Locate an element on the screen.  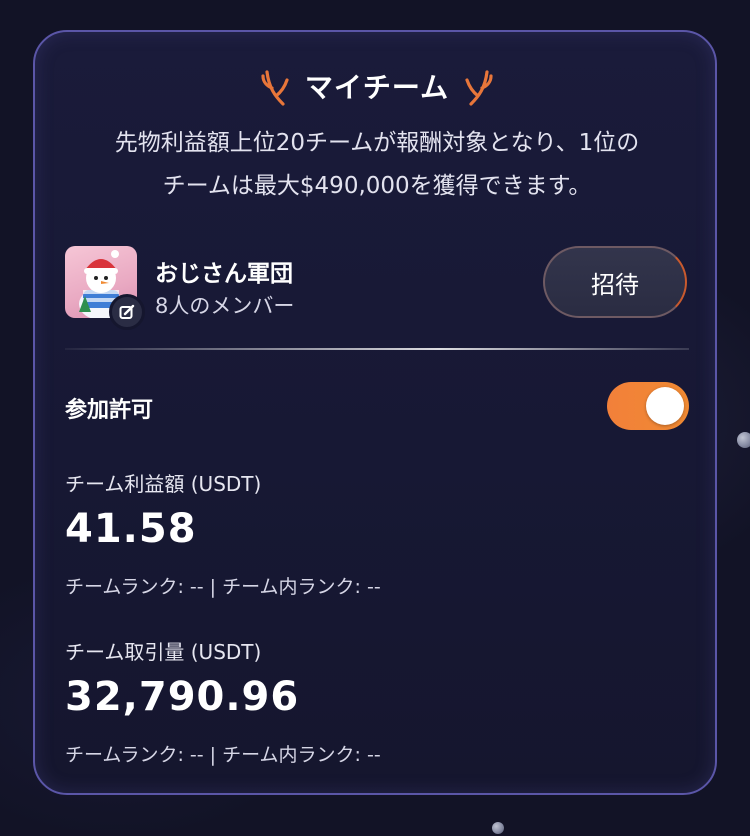
team-profit-value: 41.58 is located at coordinates (131, 529).